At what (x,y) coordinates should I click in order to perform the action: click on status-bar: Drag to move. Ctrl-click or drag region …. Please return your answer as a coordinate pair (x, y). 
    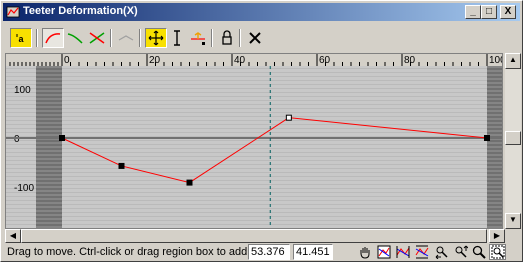
    Looking at the image, I should click on (261, 252).